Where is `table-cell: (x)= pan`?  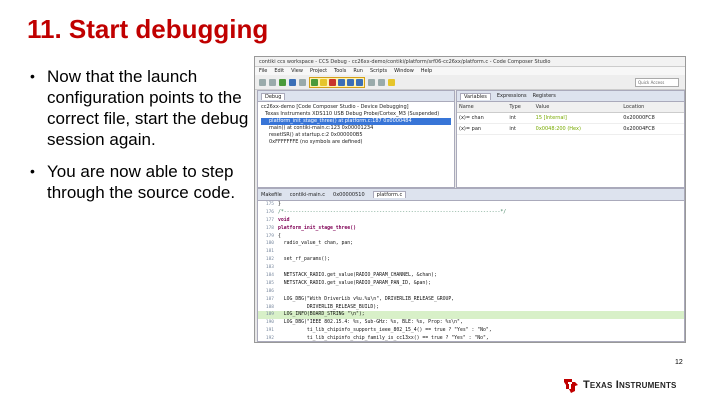
table-cell: (x)= pan is located at coordinates (482, 129).